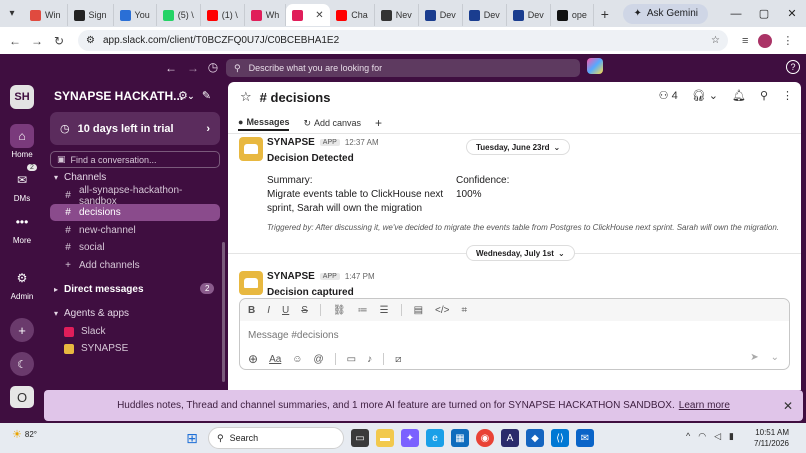 The width and height of the screenshot is (806, 453). Describe the element at coordinates (605, 14) in the screenshot. I see `new-tab-button: +` at that location.